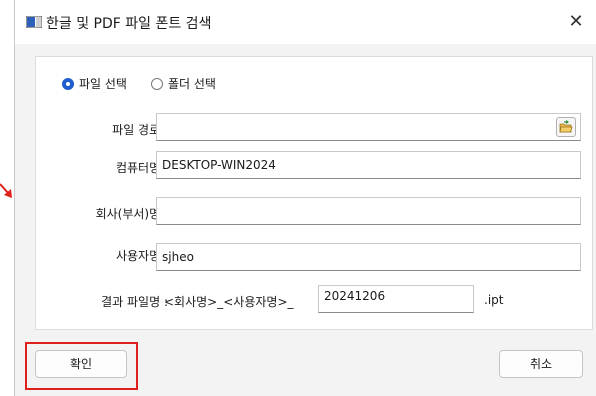 The height and width of the screenshot is (396, 596). Describe the element at coordinates (34, 22) in the screenshot. I see `app-window-icon` at that location.